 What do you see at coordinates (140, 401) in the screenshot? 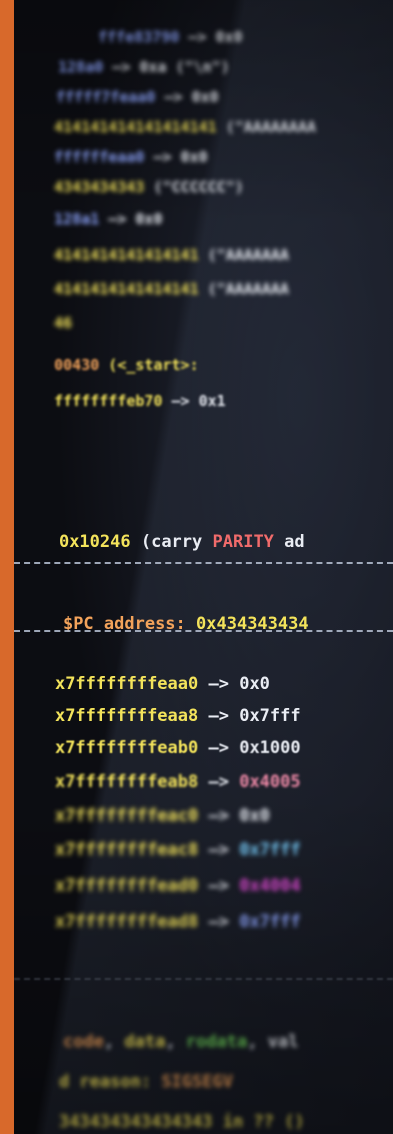
I see `register-line: ffffffffeb70 —> 0x1` at bounding box center [140, 401].